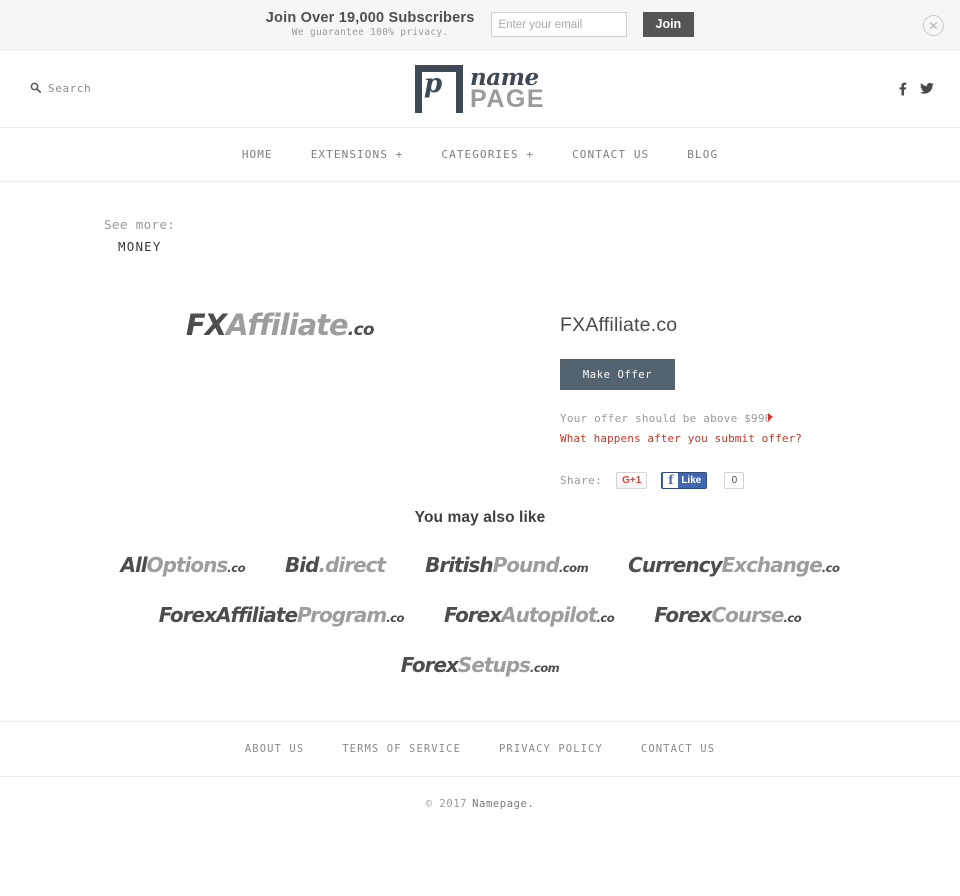  I want to click on footer-link-terms-of-service: TERMS OF SERVICE, so click(401, 749).